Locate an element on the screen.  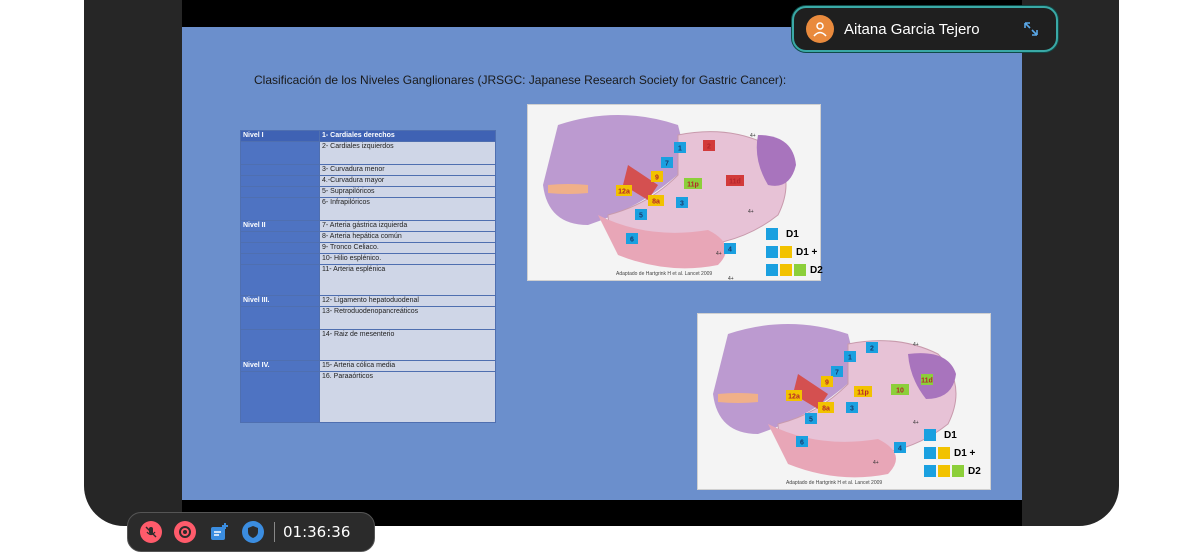
table-row: Nivel II 7- Arteria gástrica izquierda is located at coordinates (368, 226).